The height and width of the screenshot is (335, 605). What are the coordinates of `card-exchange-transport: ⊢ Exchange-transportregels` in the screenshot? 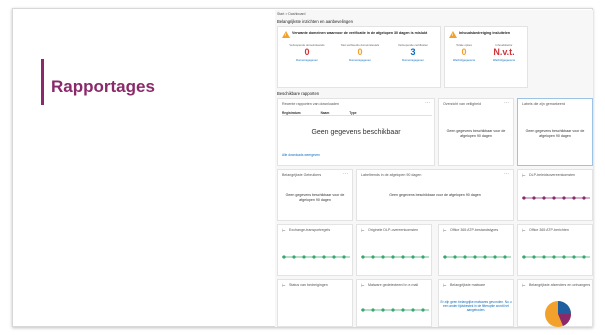 It's located at (315, 250).